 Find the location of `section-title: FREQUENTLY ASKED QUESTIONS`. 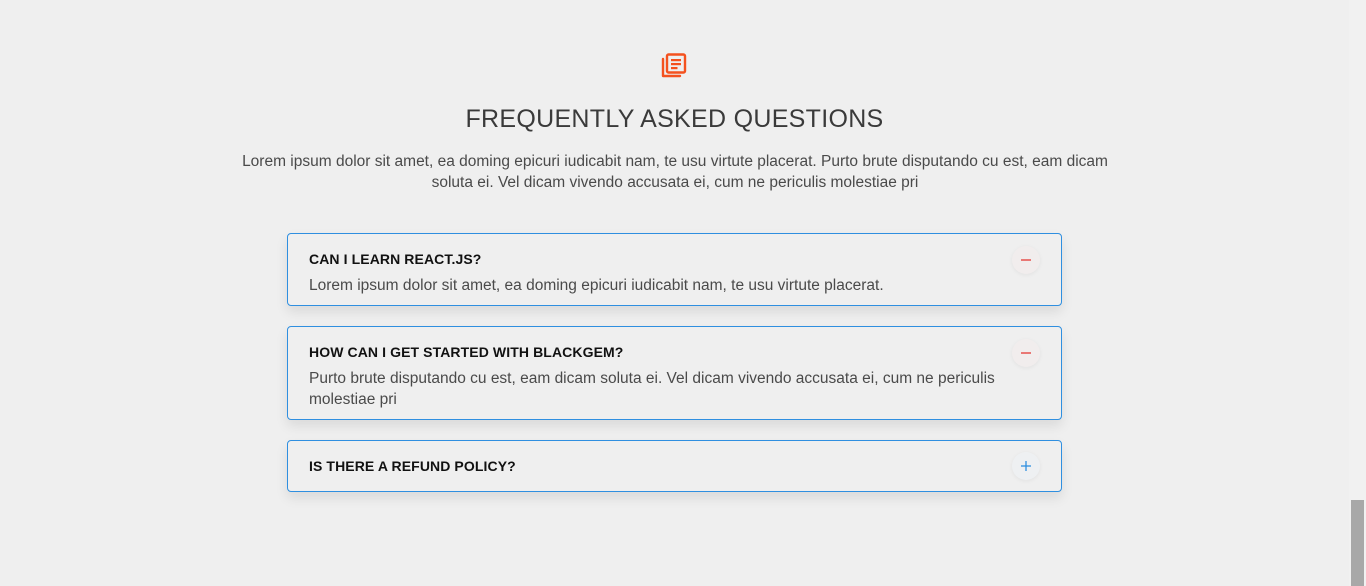

section-title: FREQUENTLY ASKED QUESTIONS is located at coordinates (674, 119).